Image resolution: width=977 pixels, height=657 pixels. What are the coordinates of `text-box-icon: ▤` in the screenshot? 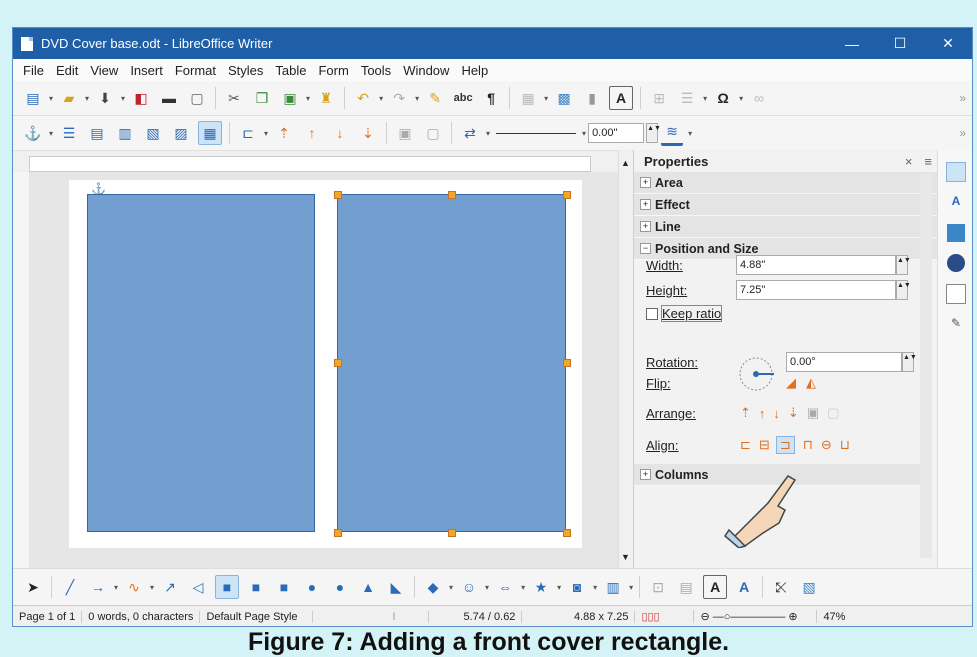 It's located at (686, 587).